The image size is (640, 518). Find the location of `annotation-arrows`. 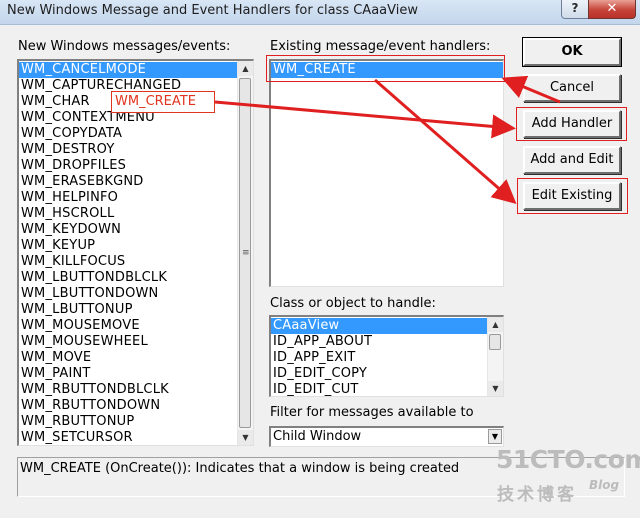

annotation-arrows is located at coordinates (387, 139).